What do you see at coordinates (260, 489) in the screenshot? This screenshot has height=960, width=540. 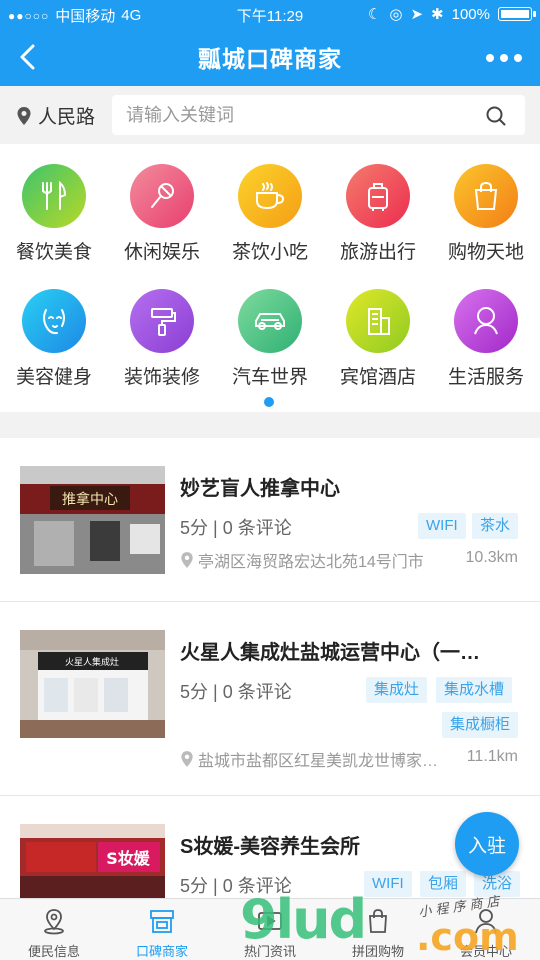 I see `merchant-name: 妙艺盲人推拿中心` at bounding box center [260, 489].